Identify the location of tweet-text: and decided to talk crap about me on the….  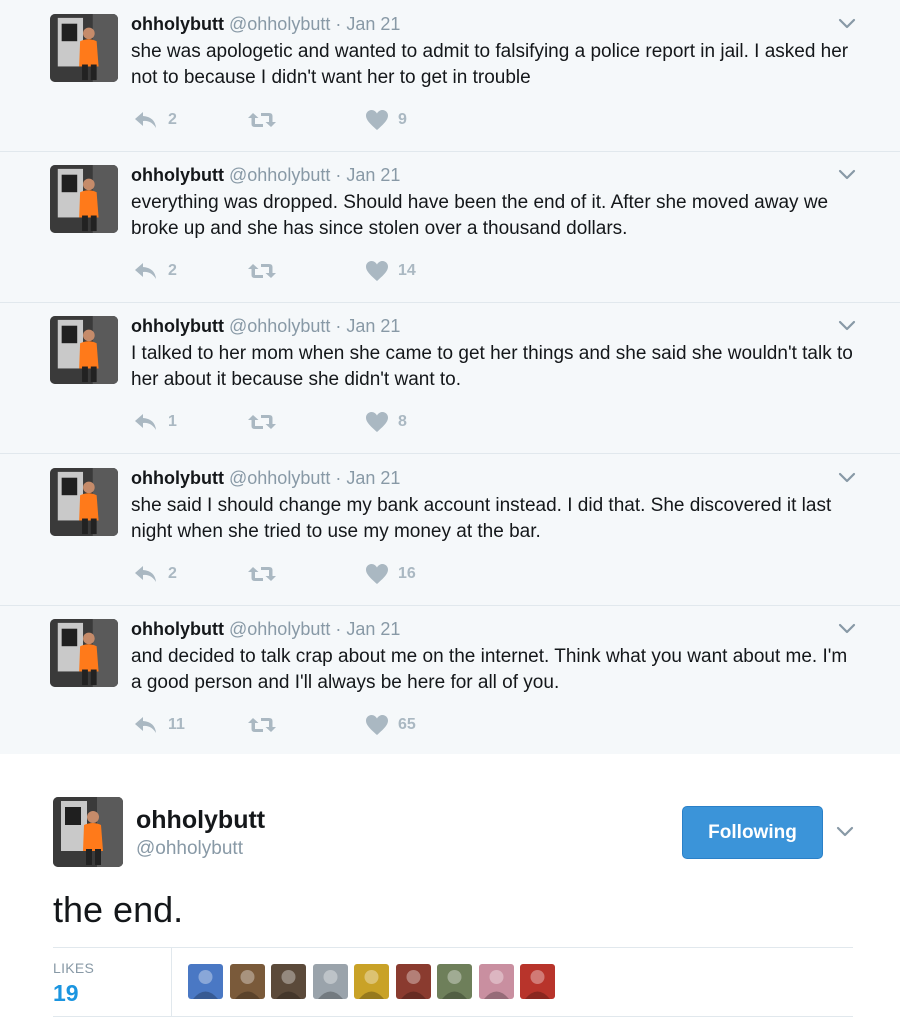
(489, 669).